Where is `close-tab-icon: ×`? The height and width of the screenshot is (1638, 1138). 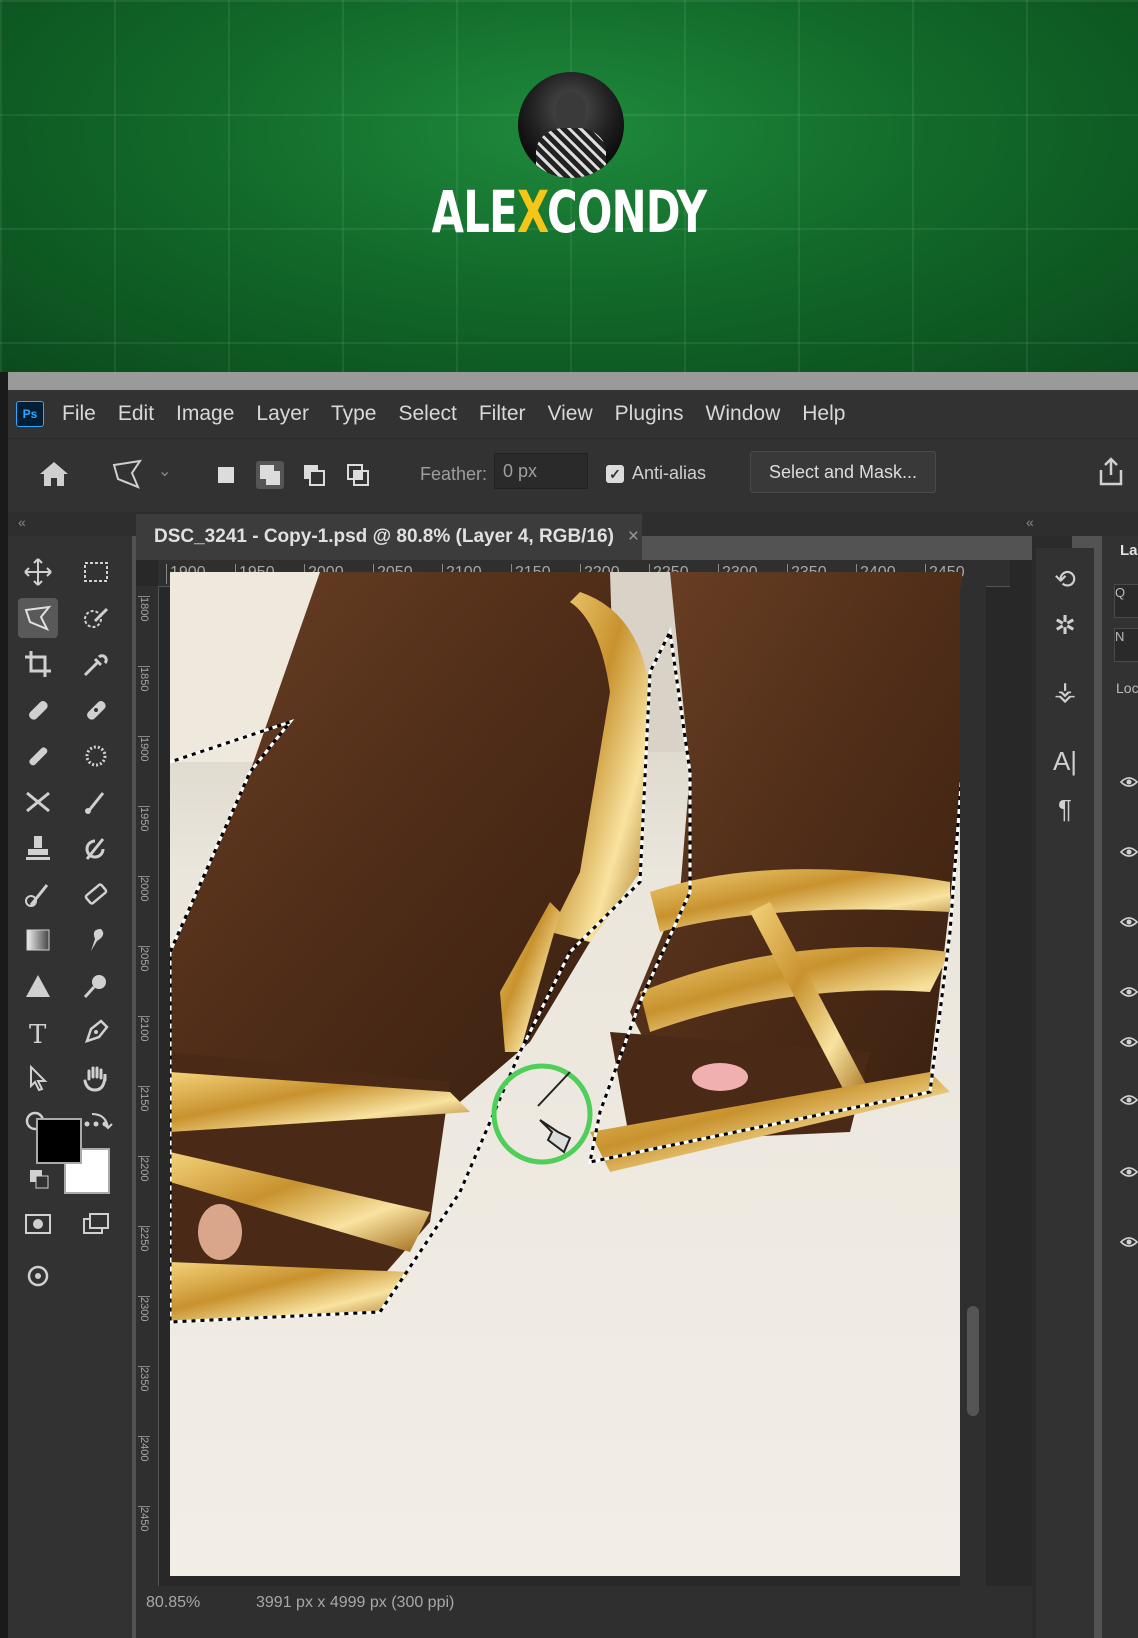 close-tab-icon: × is located at coordinates (633, 537).